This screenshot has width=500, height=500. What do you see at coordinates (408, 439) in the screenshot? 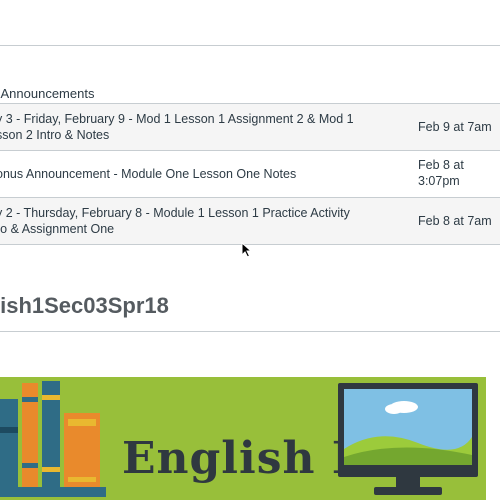
I see `monitor-icon` at bounding box center [408, 439].